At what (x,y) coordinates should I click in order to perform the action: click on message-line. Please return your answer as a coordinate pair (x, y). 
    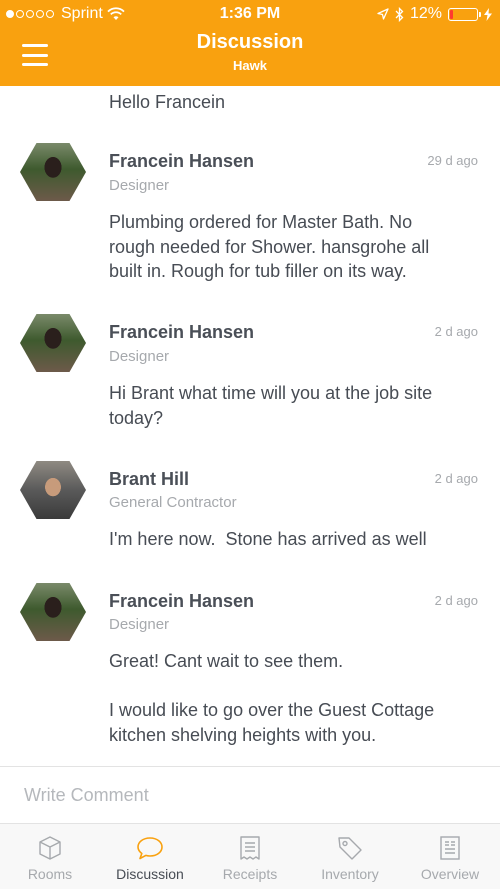
    Looking at the image, I should click on (294, 686).